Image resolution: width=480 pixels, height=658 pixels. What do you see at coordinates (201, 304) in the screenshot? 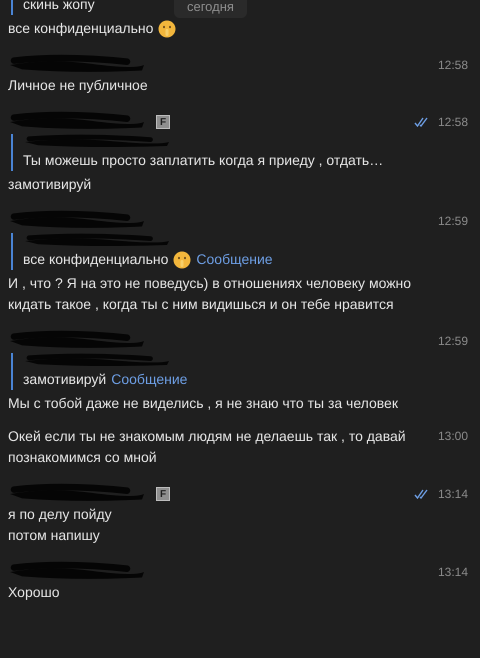
I see `message-text: кидать такое , когда ты с ним видишься и он тебе нравится` at bounding box center [201, 304].